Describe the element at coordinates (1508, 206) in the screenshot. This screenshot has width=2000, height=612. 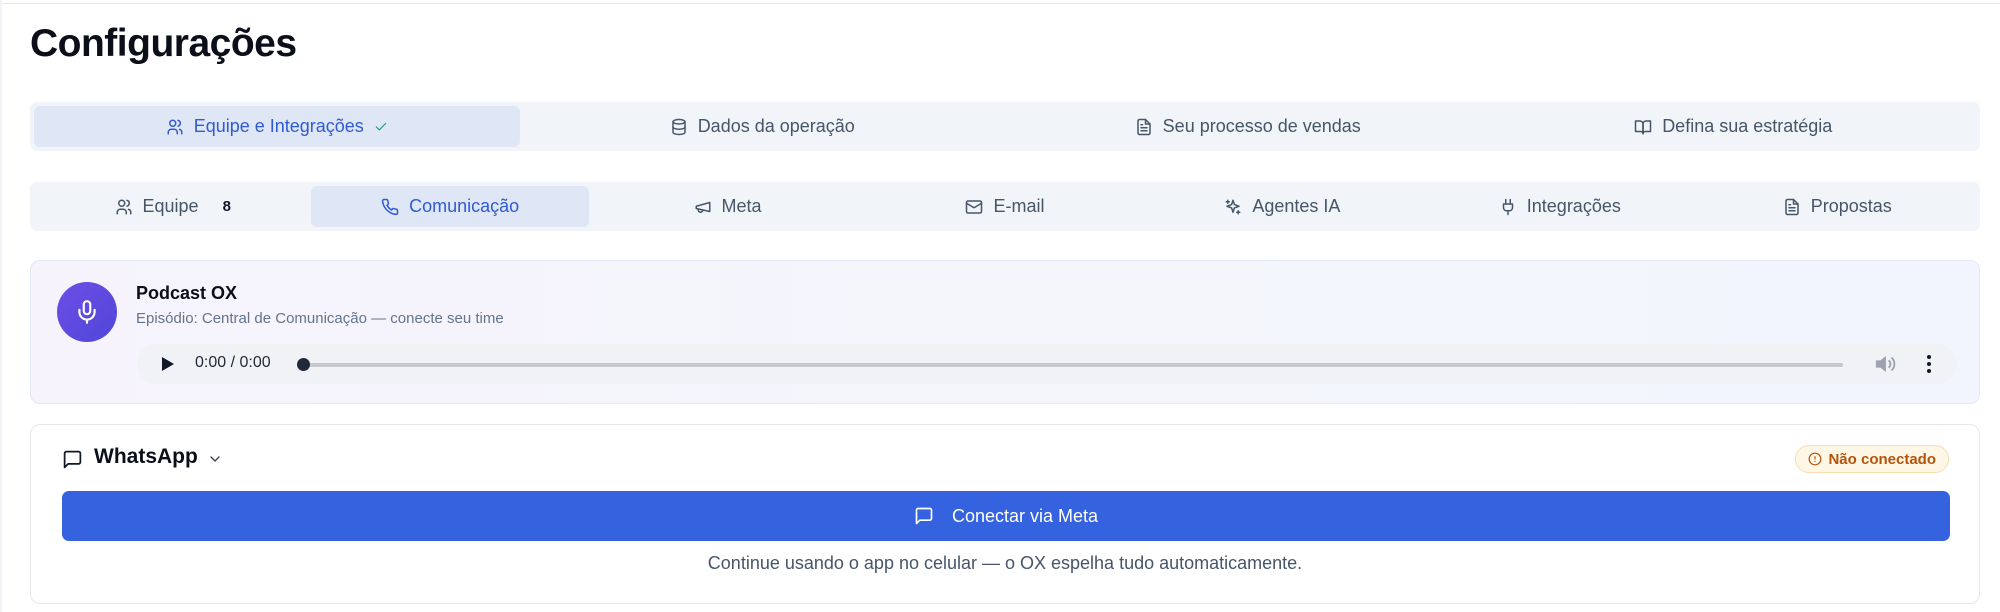
I see `plug-icon` at that location.